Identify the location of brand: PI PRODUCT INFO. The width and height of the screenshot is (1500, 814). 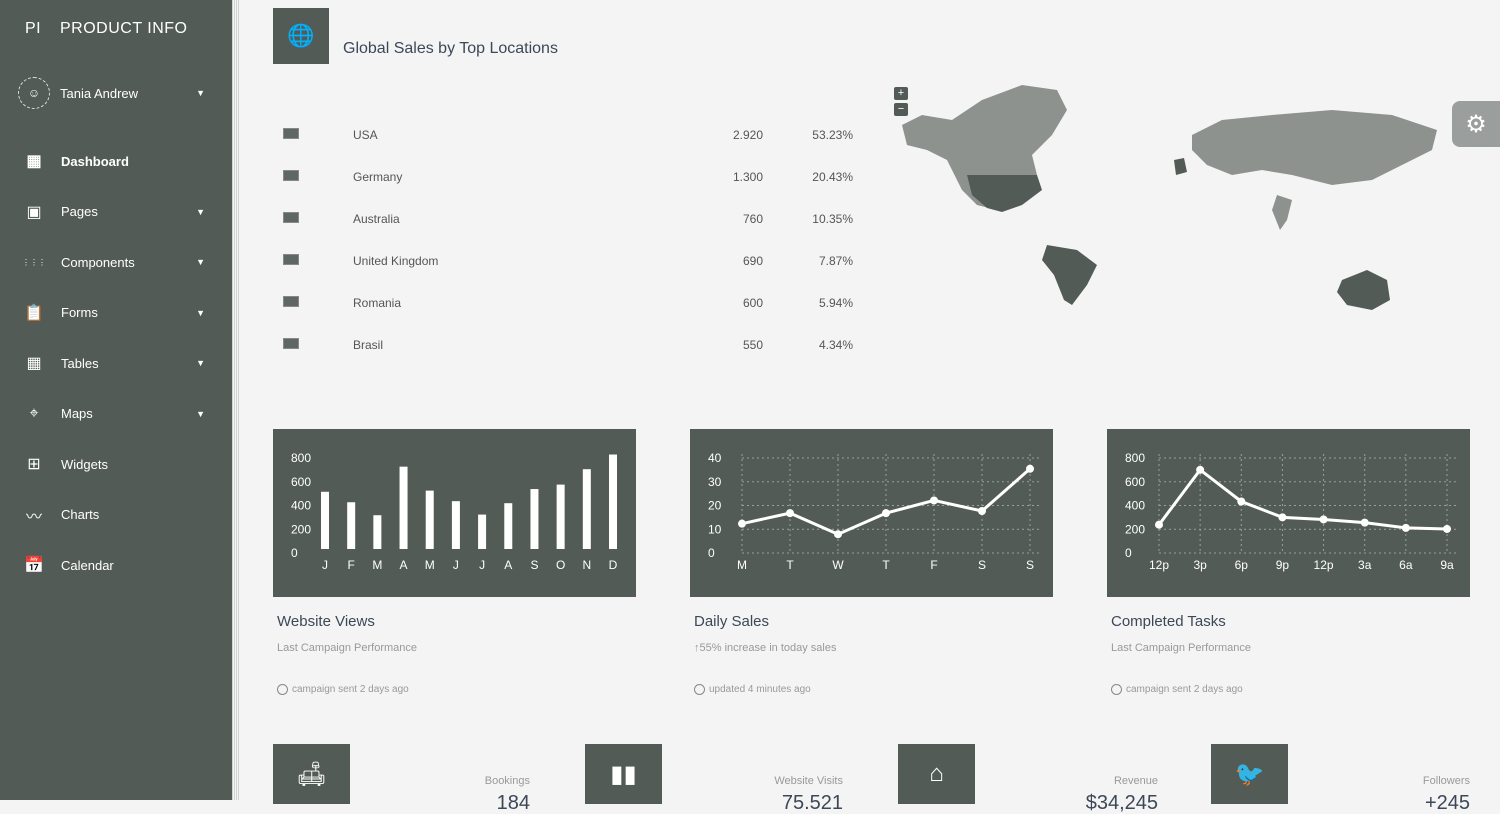
(116, 29).